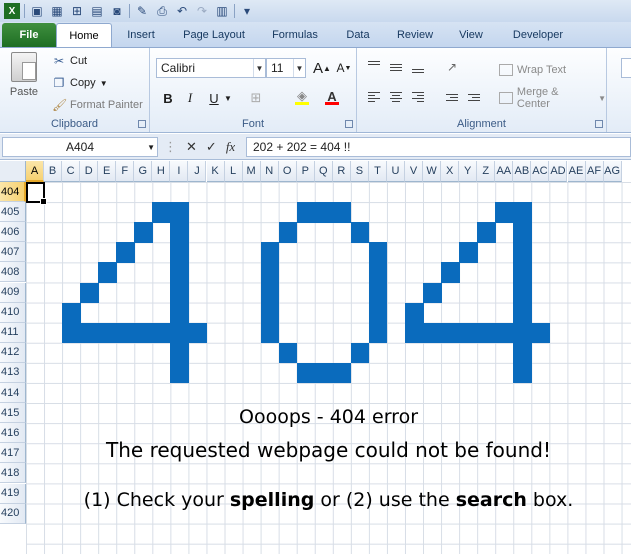  What do you see at coordinates (182, 11) in the screenshot?
I see `undo-icon: ↶` at bounding box center [182, 11].